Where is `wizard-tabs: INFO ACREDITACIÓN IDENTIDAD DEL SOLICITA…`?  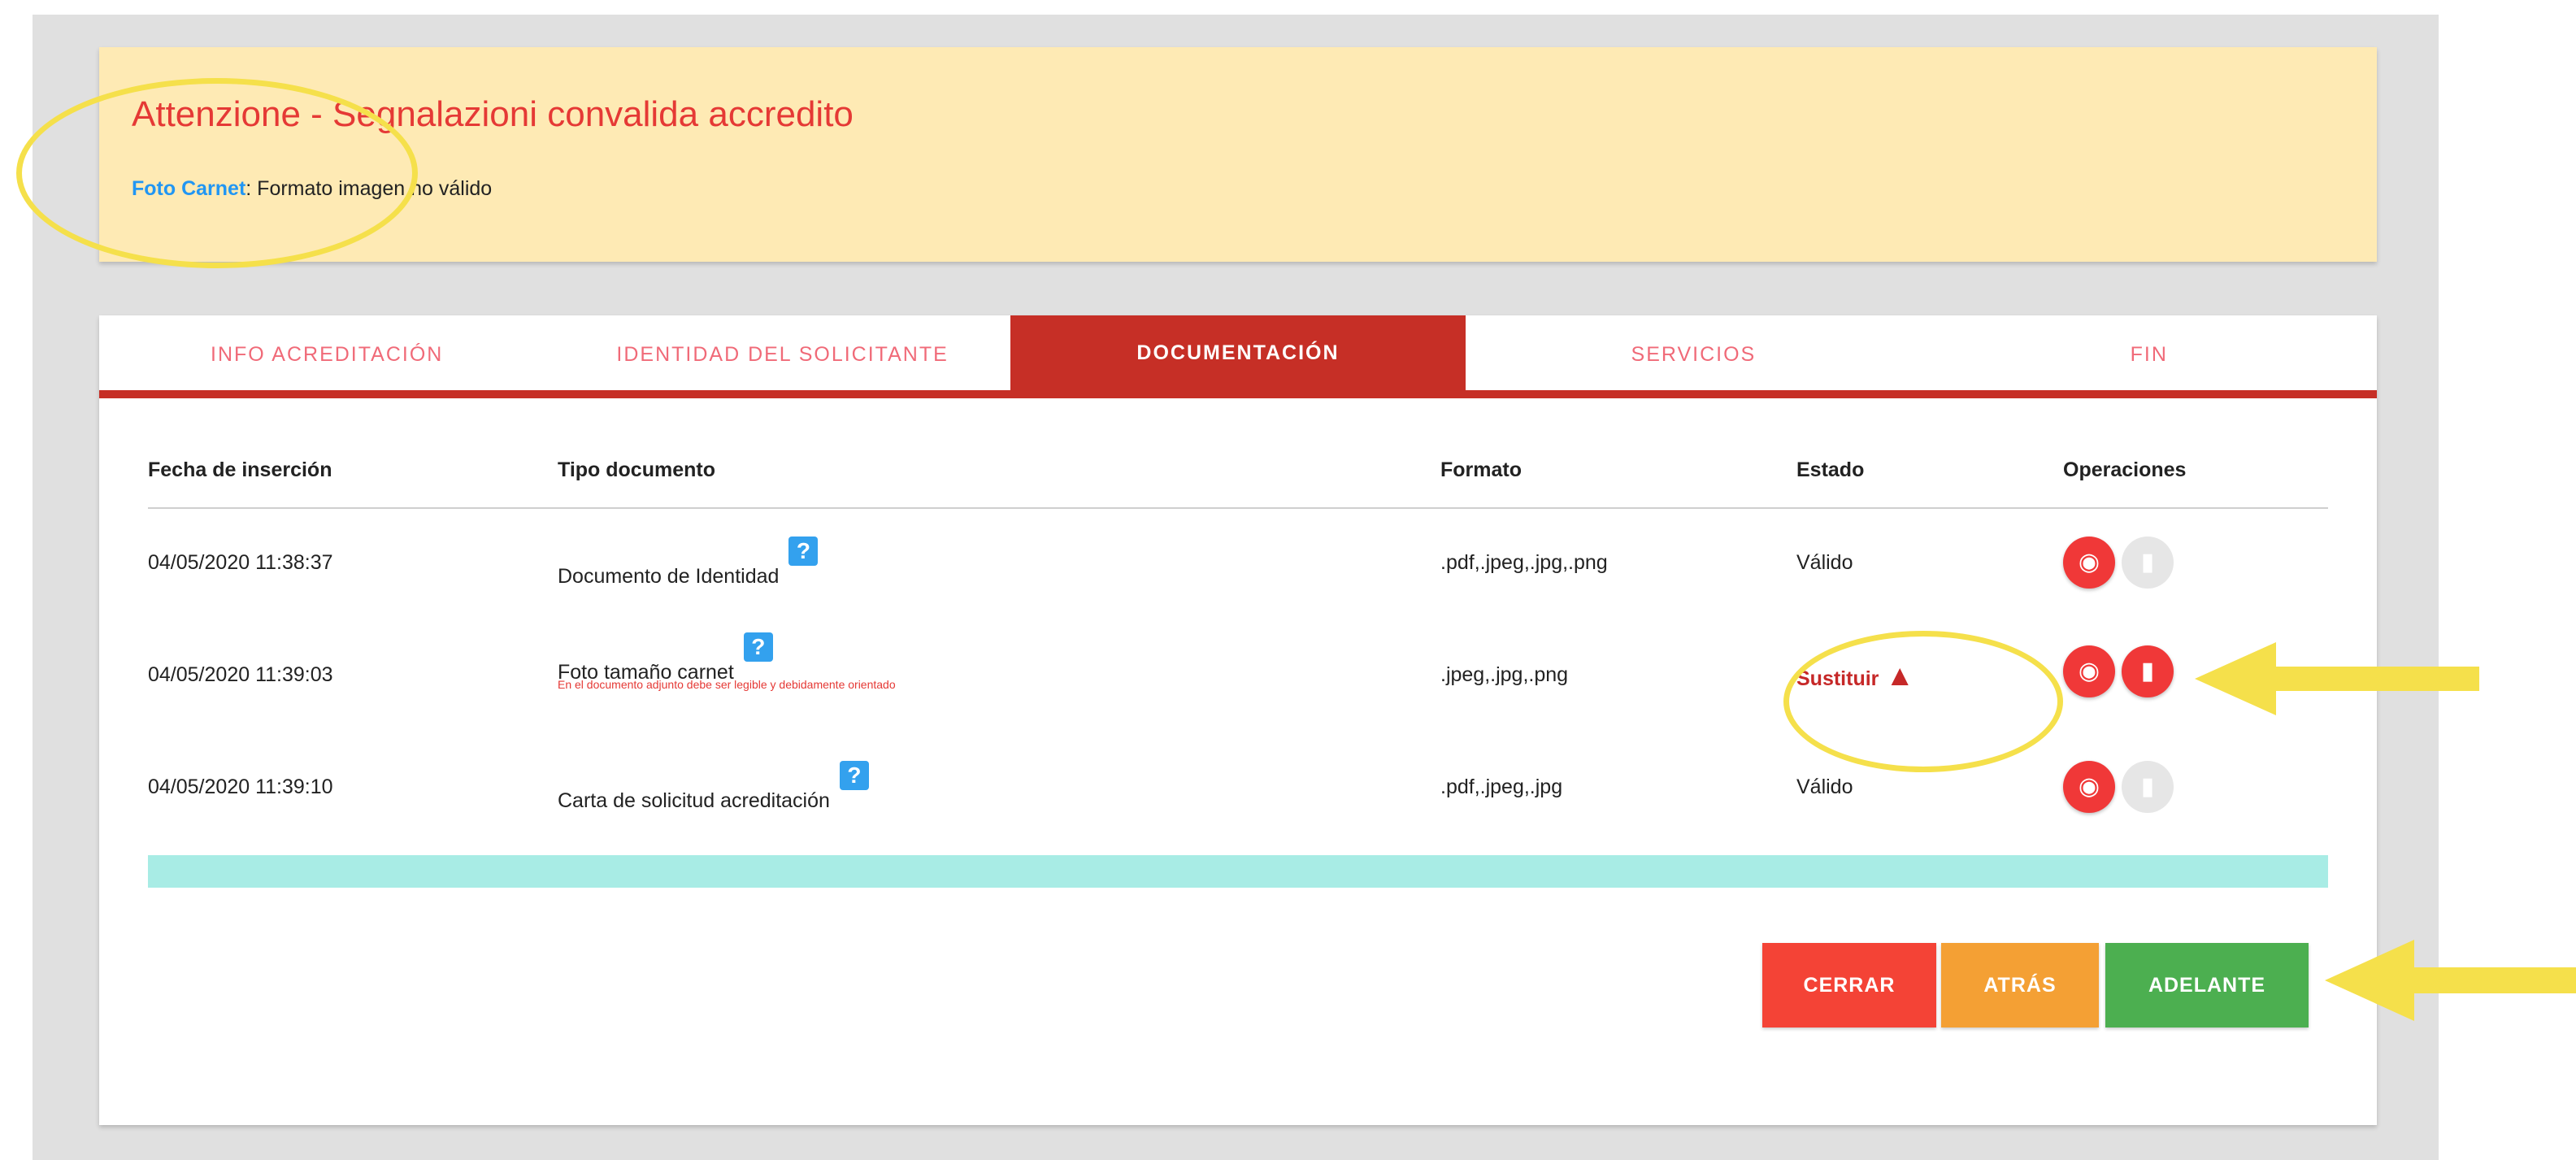 wizard-tabs: INFO ACREDITACIÓN IDENTIDAD DEL SOLICITA… is located at coordinates (1238, 354).